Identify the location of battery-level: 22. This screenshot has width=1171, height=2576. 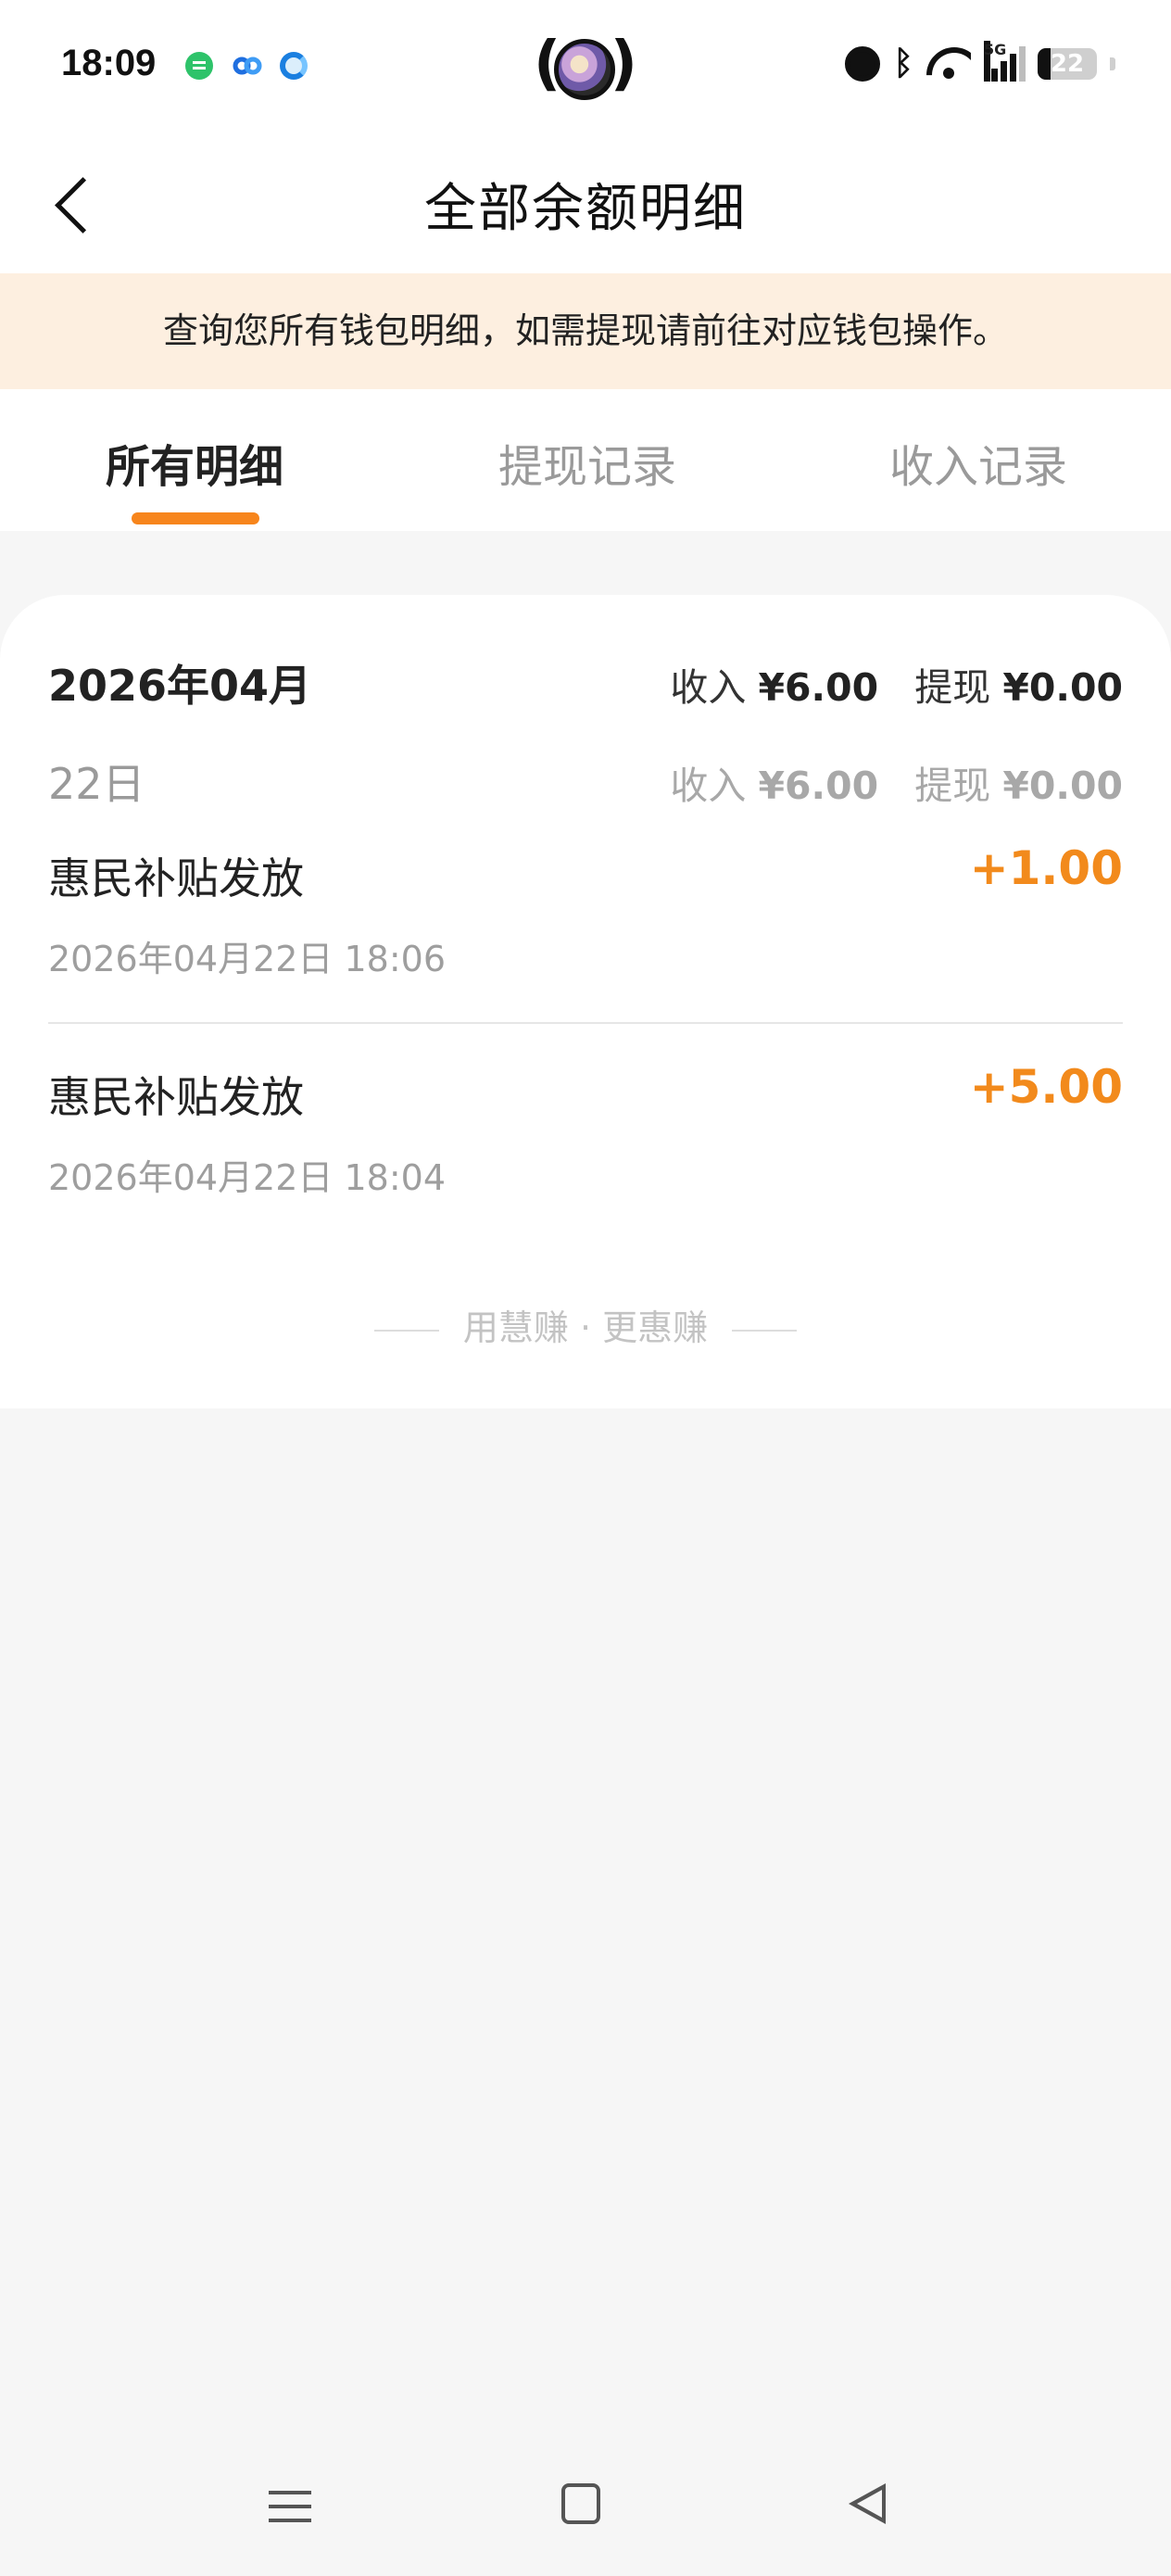
(1067, 64).